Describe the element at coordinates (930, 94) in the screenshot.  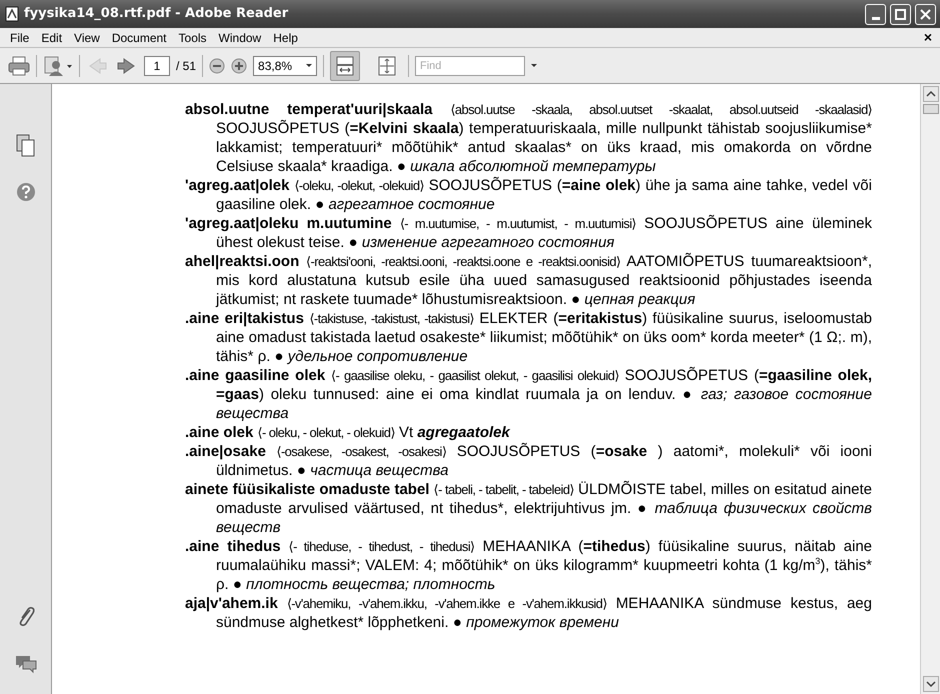
I see `scroll-up-icon` at that location.